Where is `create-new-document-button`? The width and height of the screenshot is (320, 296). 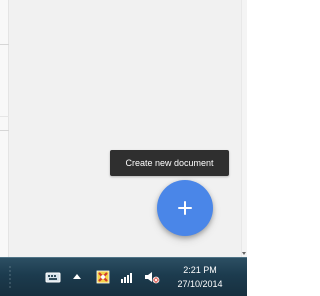 create-new-document-button is located at coordinates (185, 208).